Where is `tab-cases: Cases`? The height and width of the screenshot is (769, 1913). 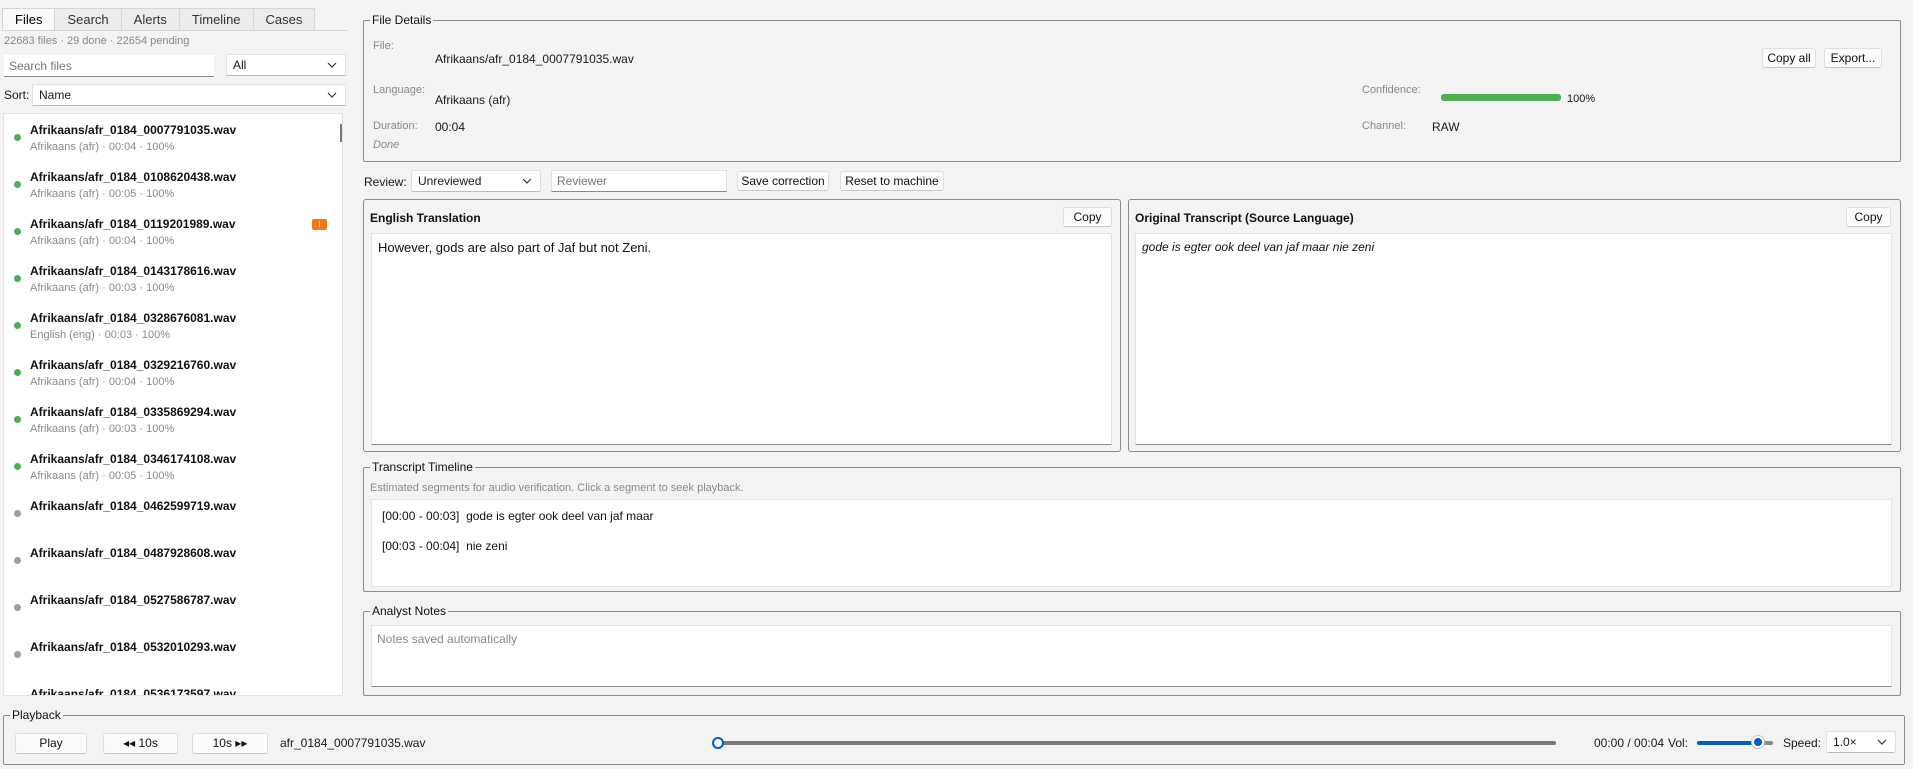
tab-cases: Cases is located at coordinates (284, 19).